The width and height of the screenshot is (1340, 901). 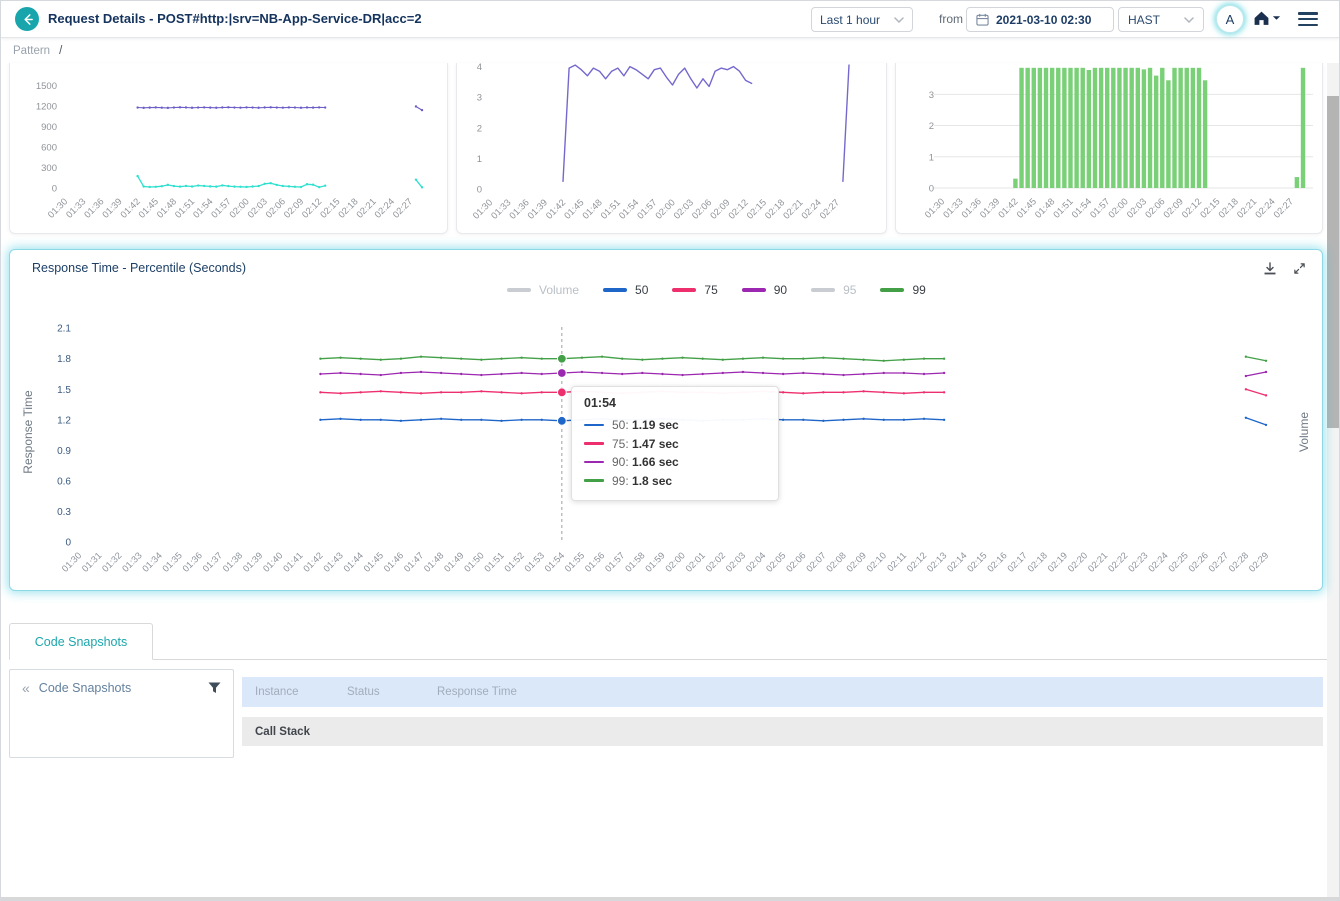 I want to click on svg-text: 02:03, so click(x=736, y=562).